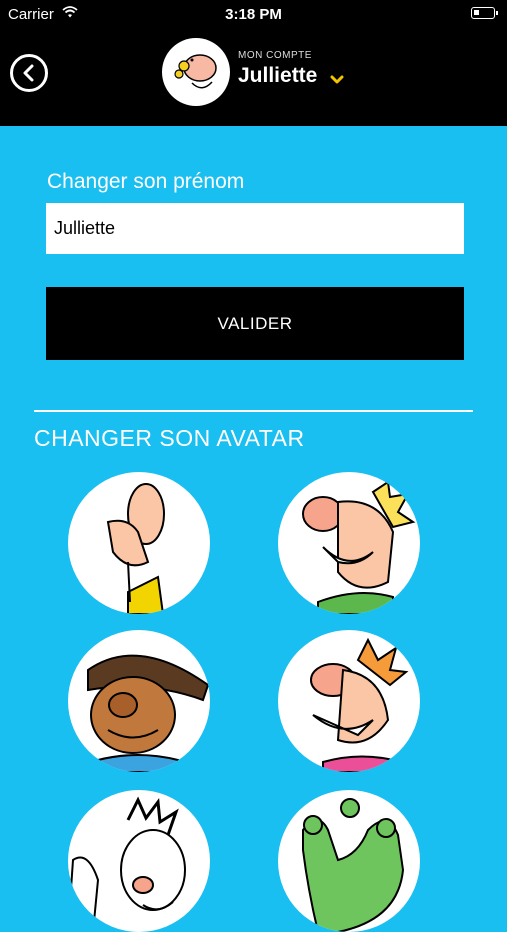 Image resolution: width=507 pixels, height=932 pixels. I want to click on chevron-down-icon, so click(337, 81).